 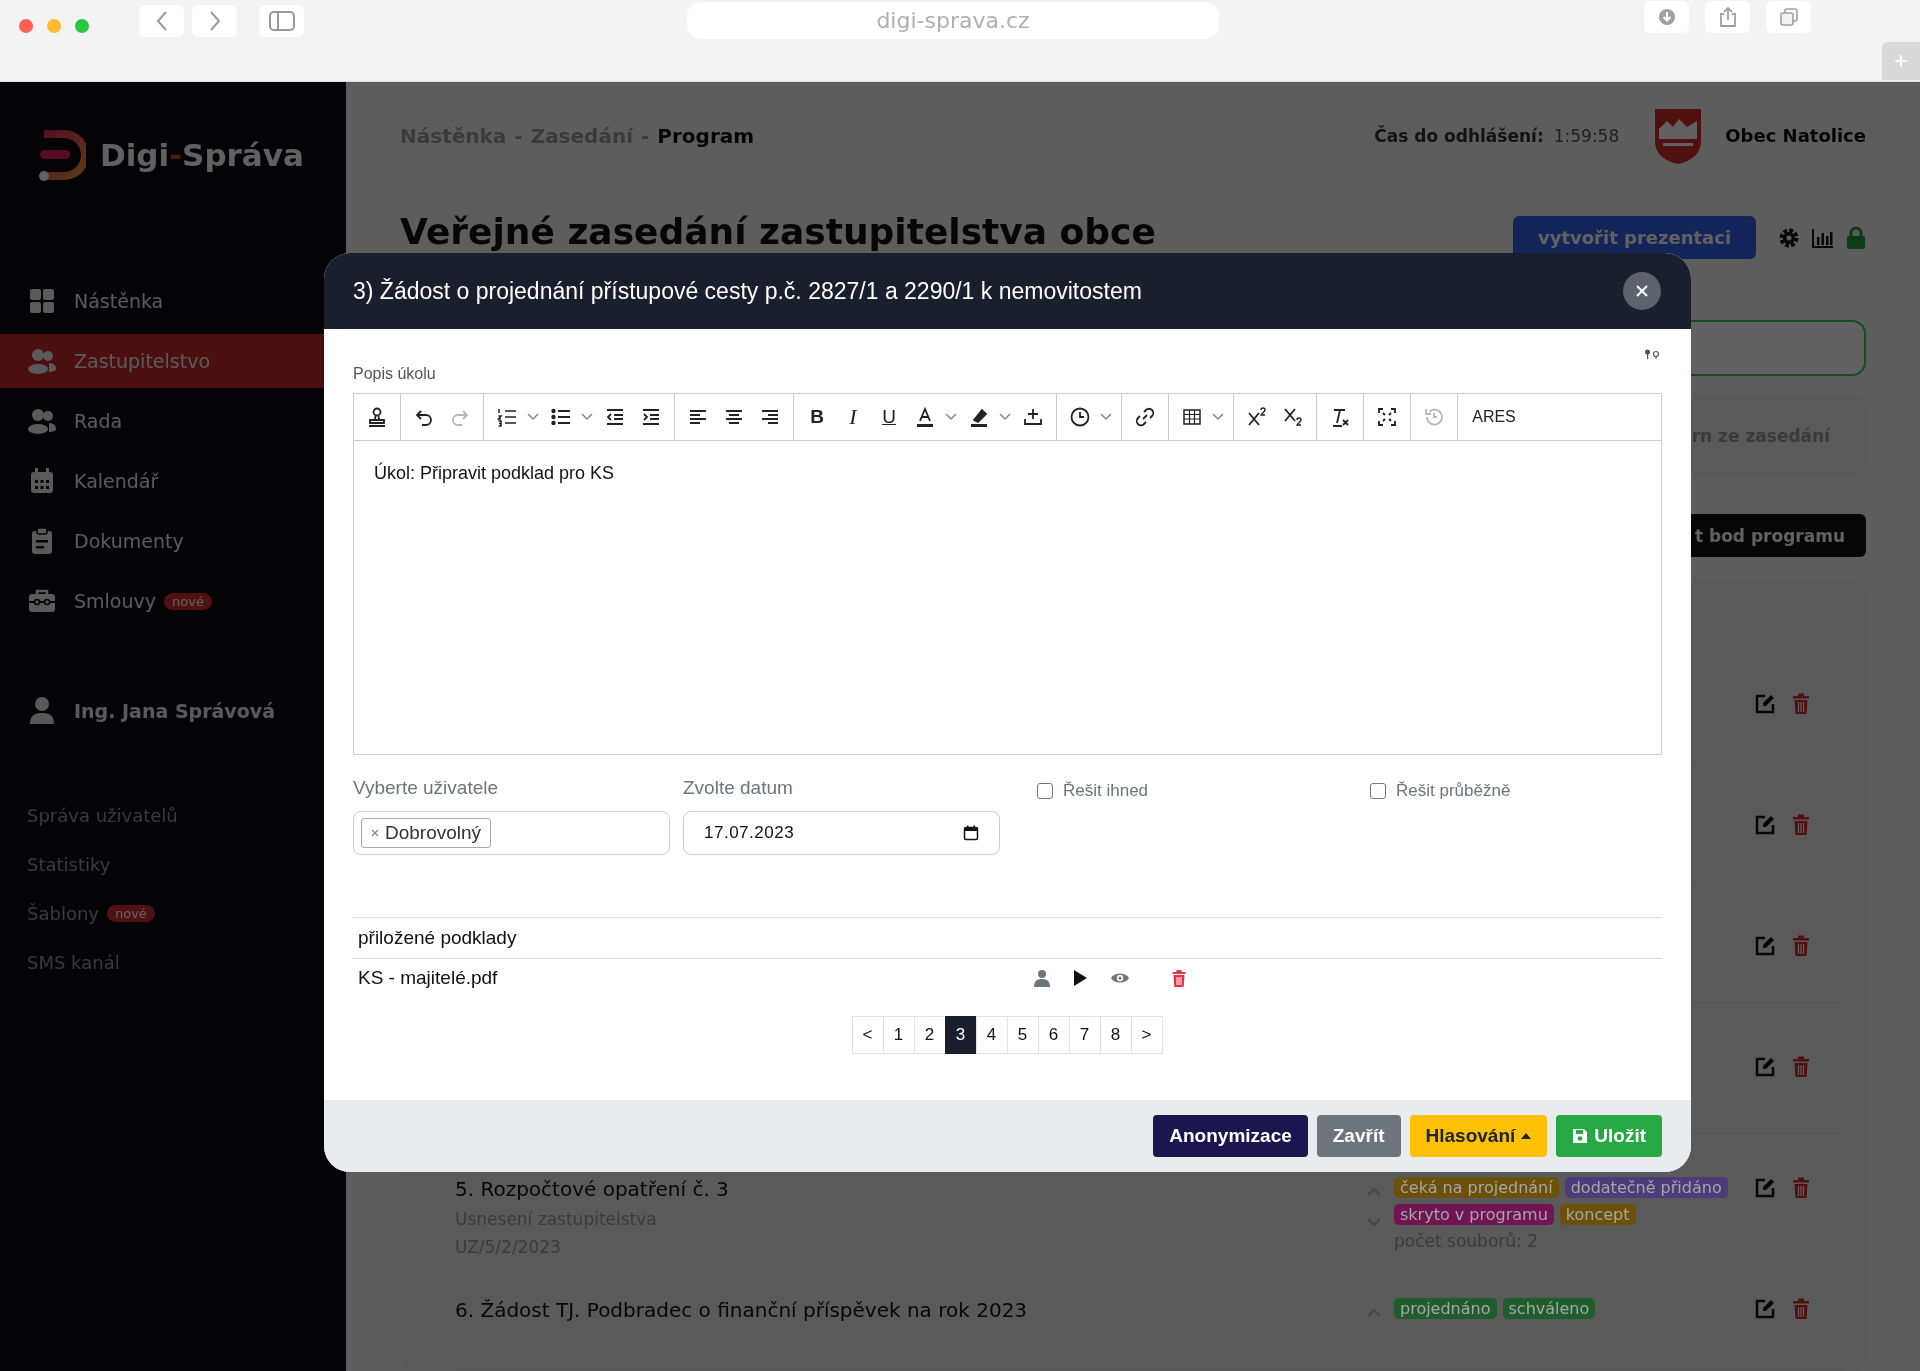 I want to click on tabs-button, so click(x=1788, y=16).